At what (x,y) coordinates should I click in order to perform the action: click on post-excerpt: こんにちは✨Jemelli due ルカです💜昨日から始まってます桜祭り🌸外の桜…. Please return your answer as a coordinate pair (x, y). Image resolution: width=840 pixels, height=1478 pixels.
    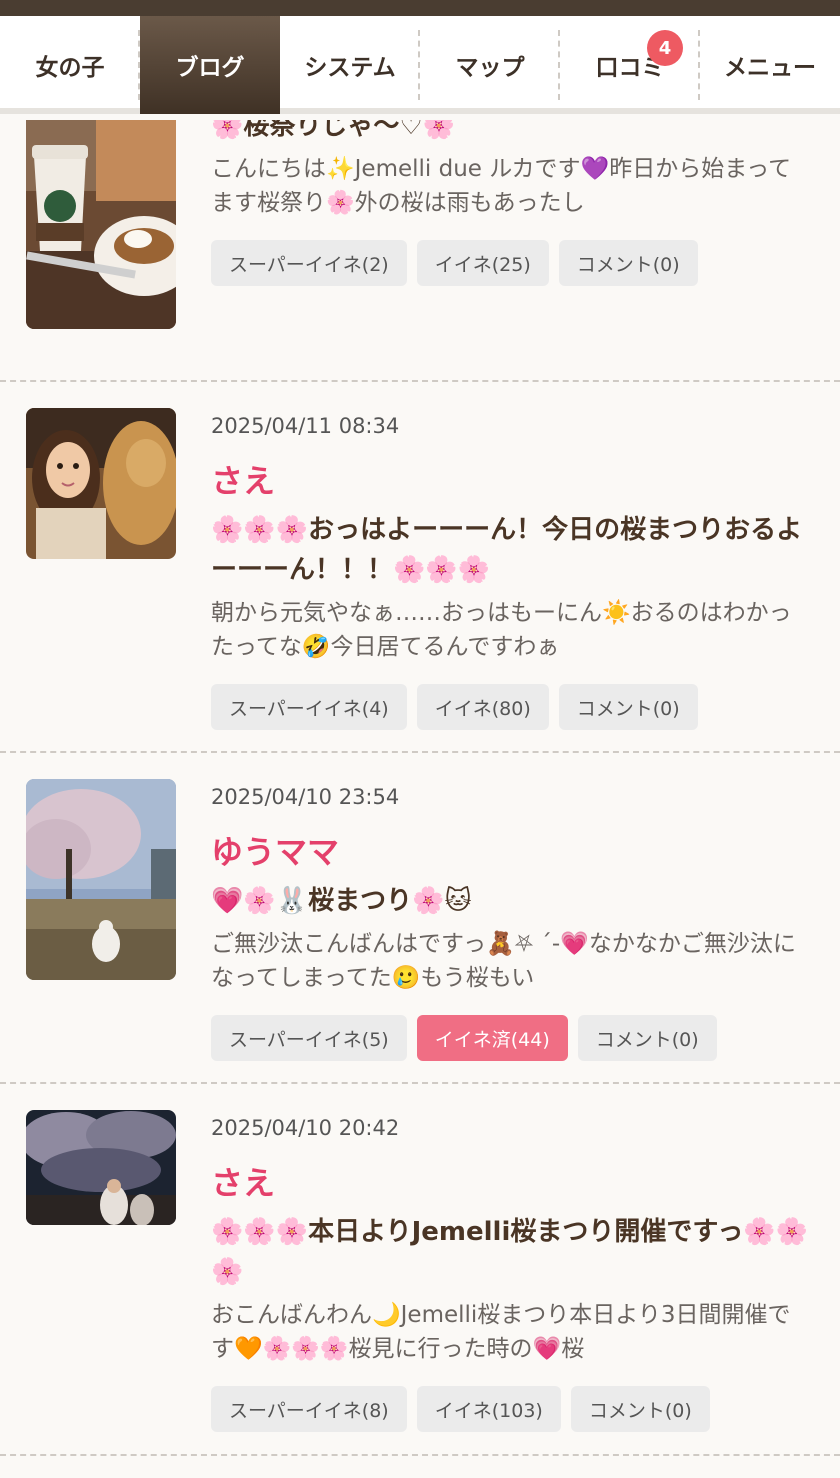
    Looking at the image, I should click on (501, 186).